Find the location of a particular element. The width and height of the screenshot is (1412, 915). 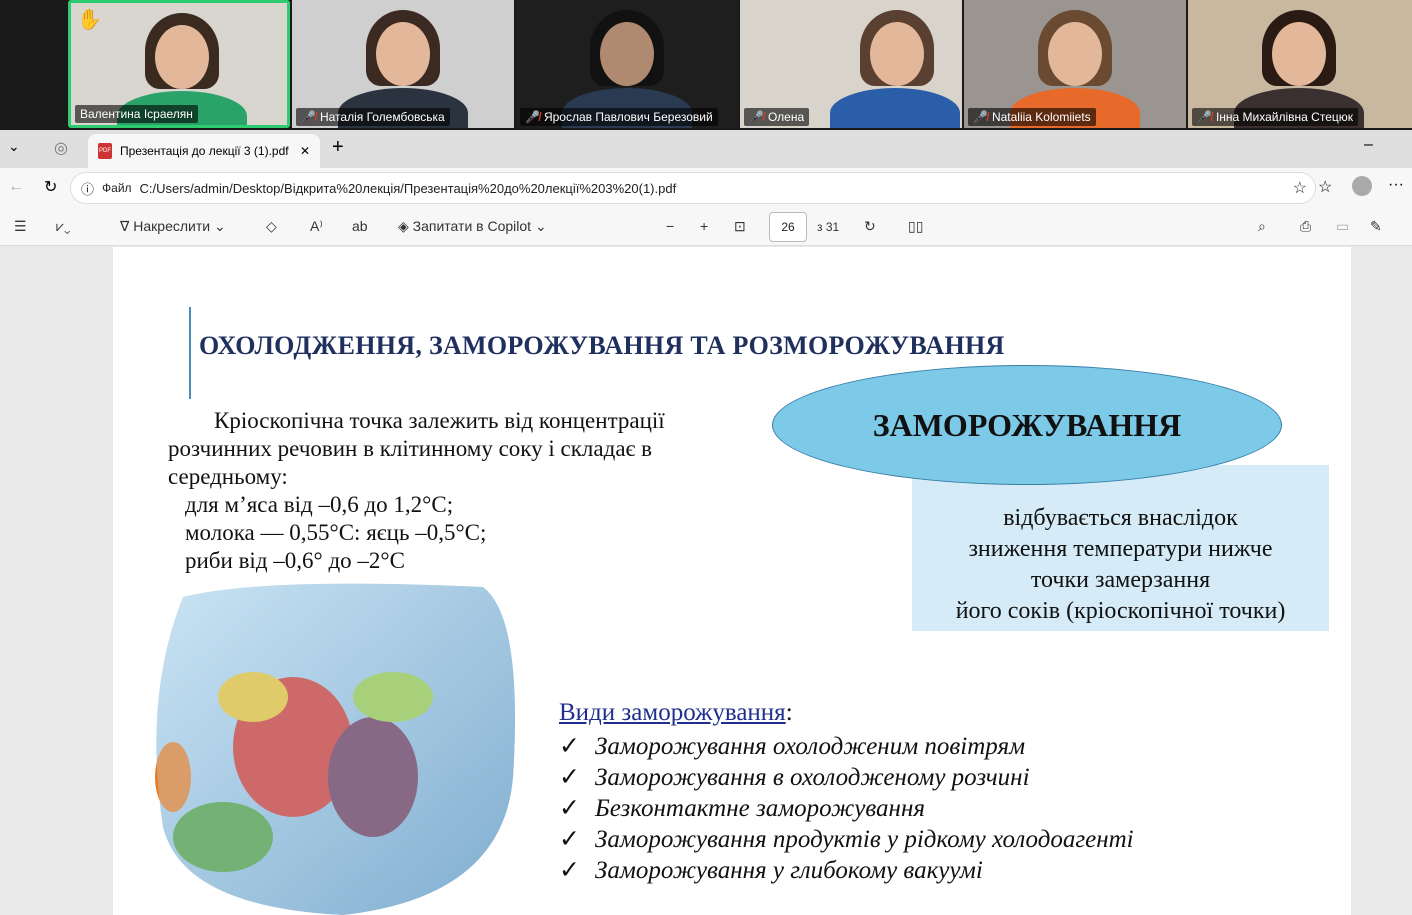

back-icon: ← is located at coordinates (16, 187).